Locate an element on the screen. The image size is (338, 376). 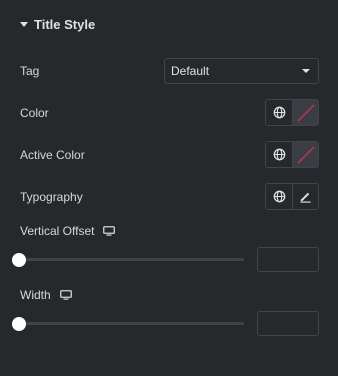
chevron-down-icon is located at coordinates (306, 71).